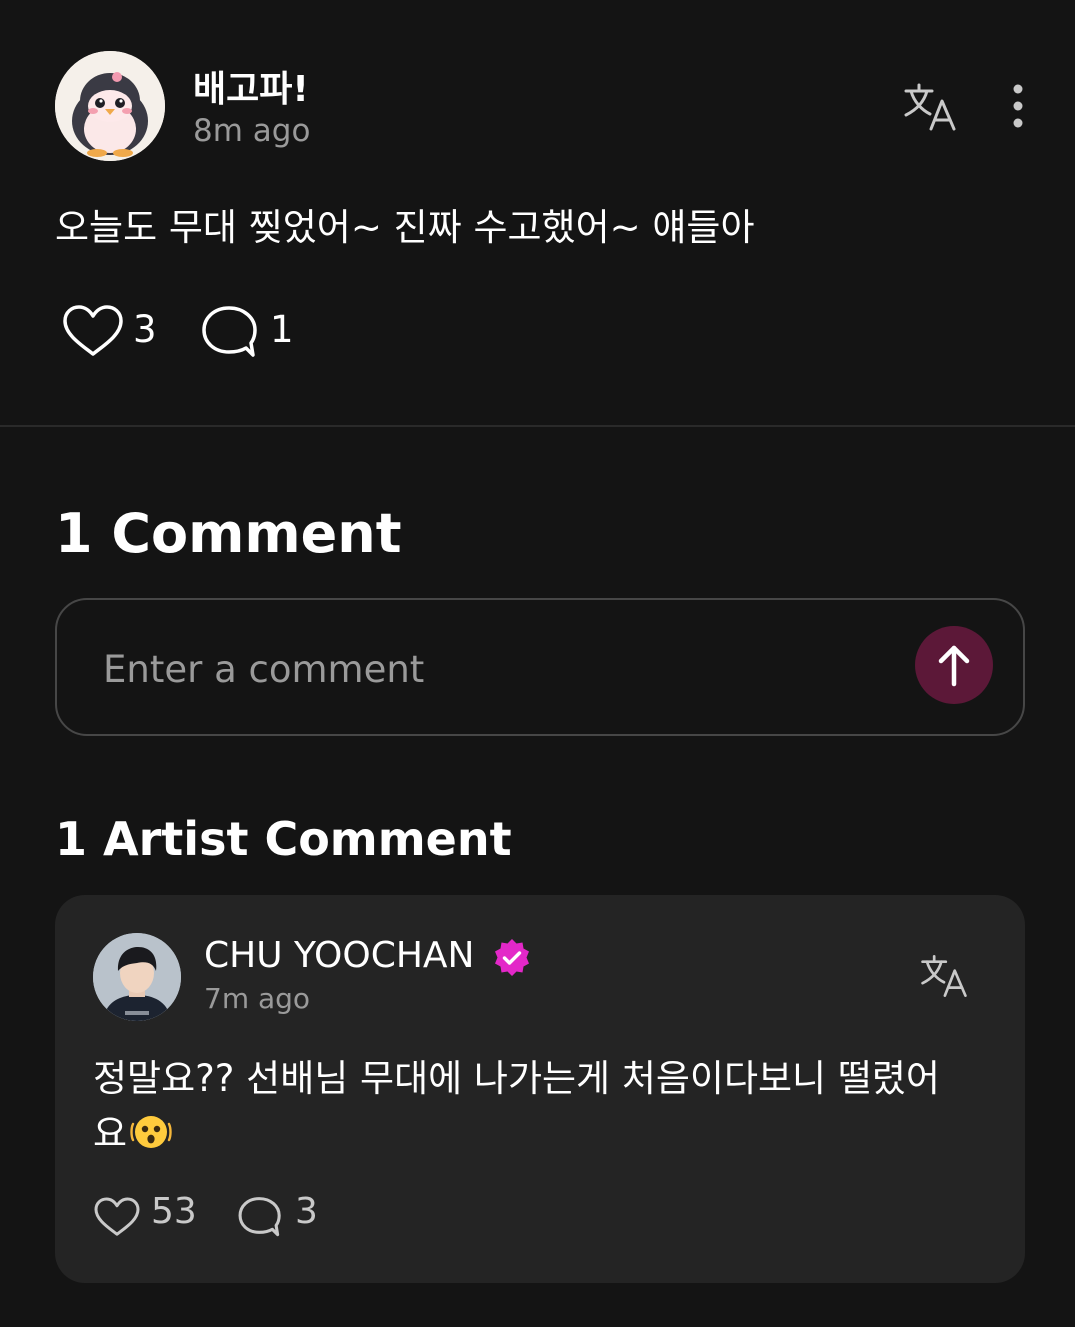  I want to click on arrow-up-icon, so click(954, 666).